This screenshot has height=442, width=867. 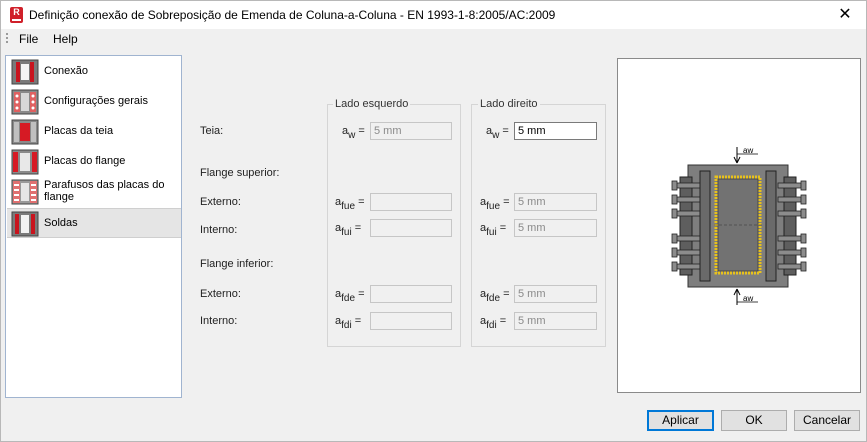 I want to click on close-icon: ✕, so click(x=845, y=15).